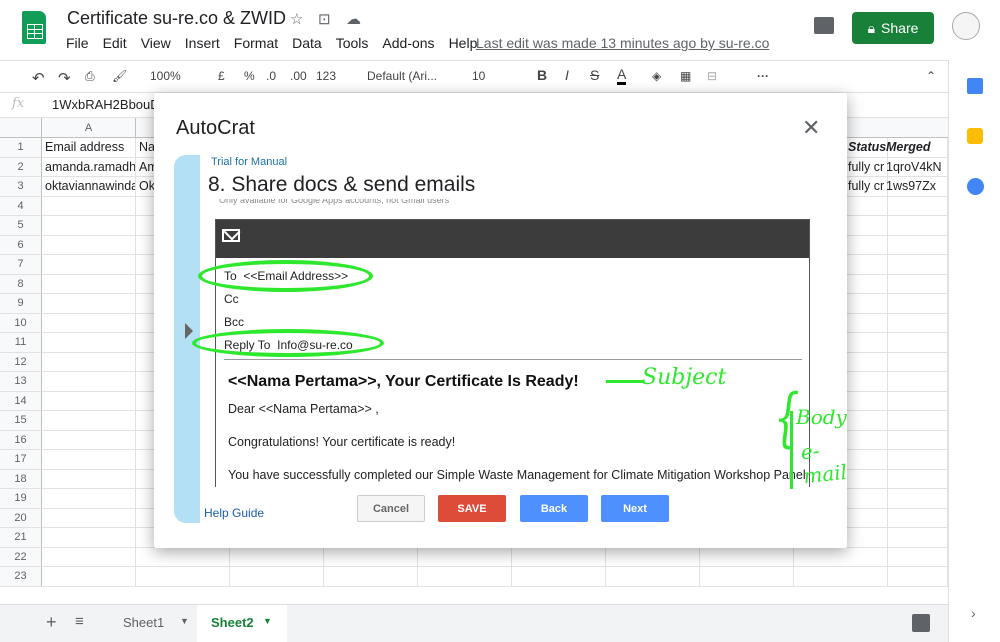 The image size is (1000, 642). What do you see at coordinates (21, 284) in the screenshot?
I see `row-header: 8` at bounding box center [21, 284].